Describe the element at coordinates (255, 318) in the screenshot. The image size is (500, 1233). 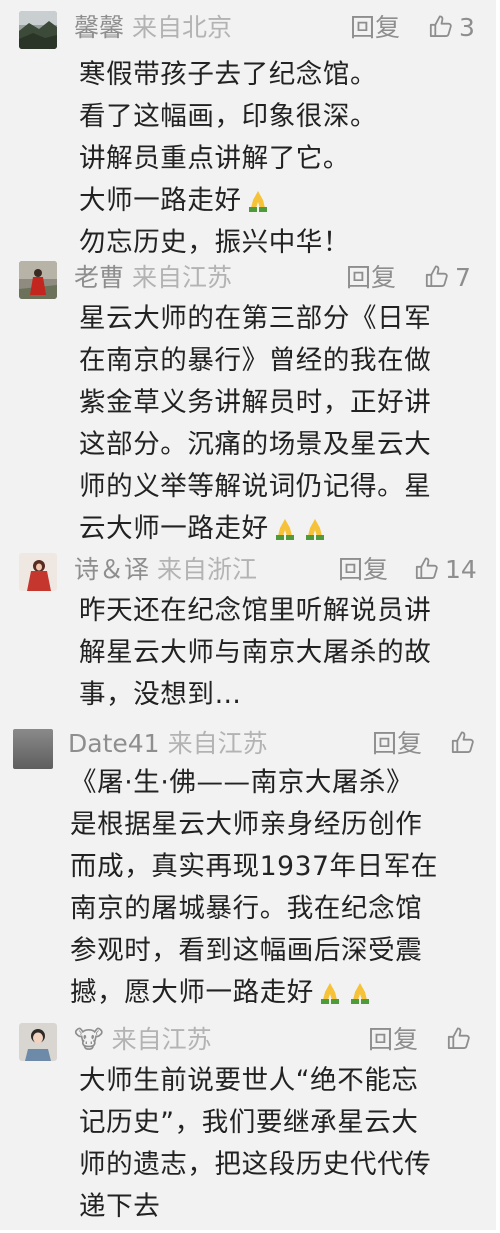
I see `comment-line: 星云大师的在第三部分《日军` at that location.